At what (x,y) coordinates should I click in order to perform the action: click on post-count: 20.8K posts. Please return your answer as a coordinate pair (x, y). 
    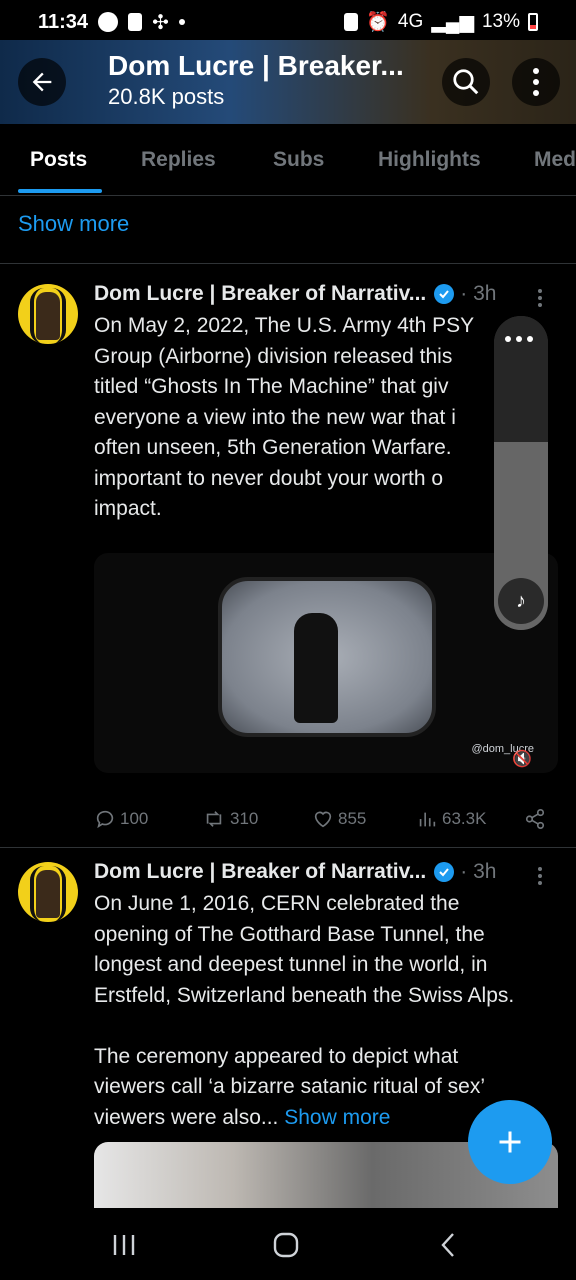
    Looking at the image, I should click on (166, 96).